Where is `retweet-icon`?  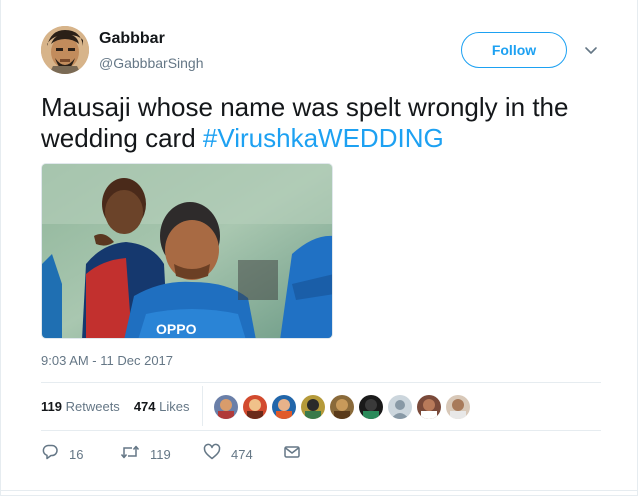 retweet-icon is located at coordinates (130, 452).